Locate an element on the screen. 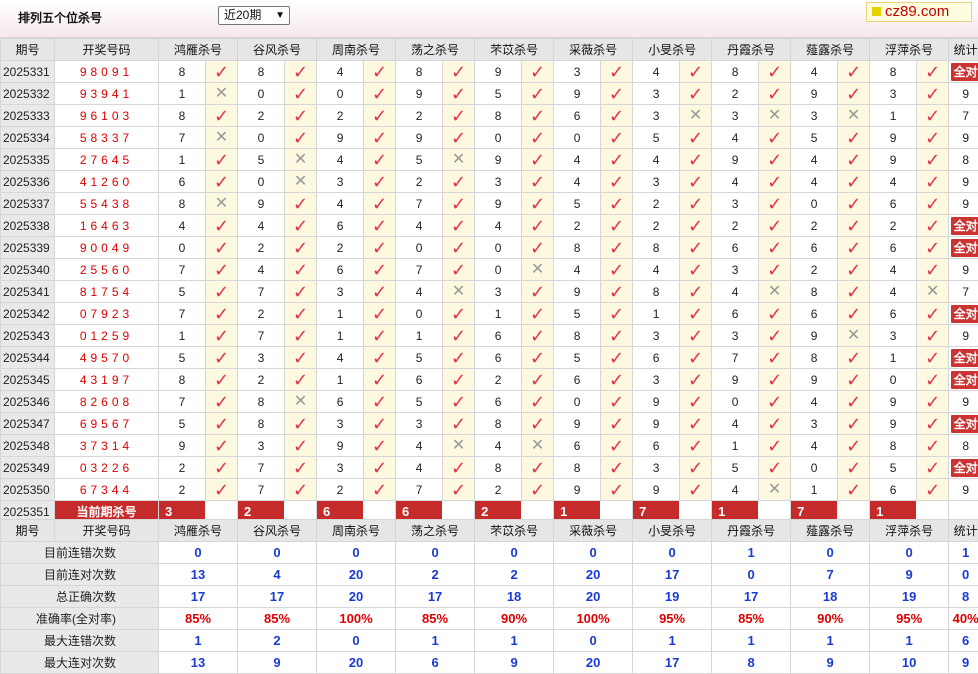 This screenshot has width=978, height=674. correct-count: 8 is located at coordinates (965, 446).